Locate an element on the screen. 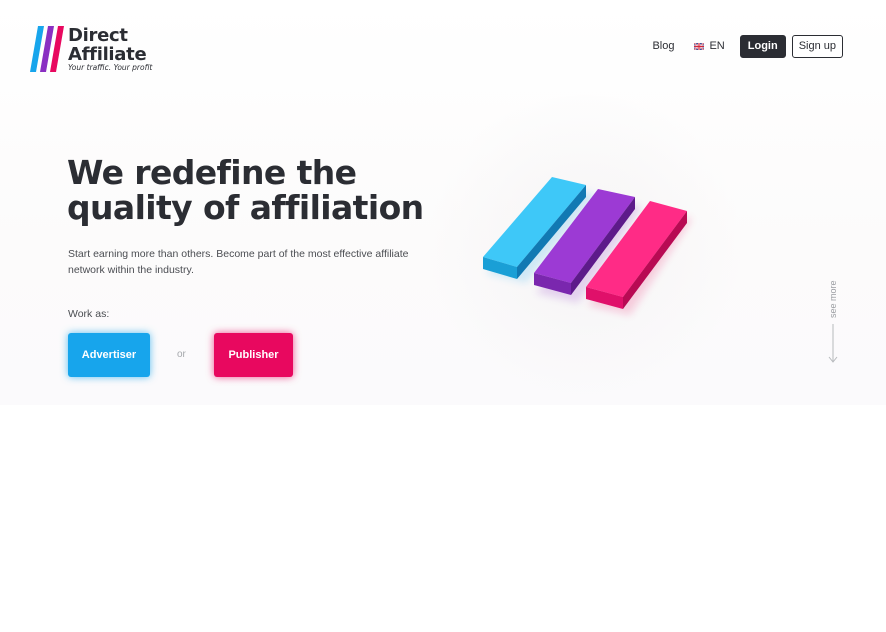 The height and width of the screenshot is (632, 886). nav-blog-link: Blog is located at coordinates (663, 46).